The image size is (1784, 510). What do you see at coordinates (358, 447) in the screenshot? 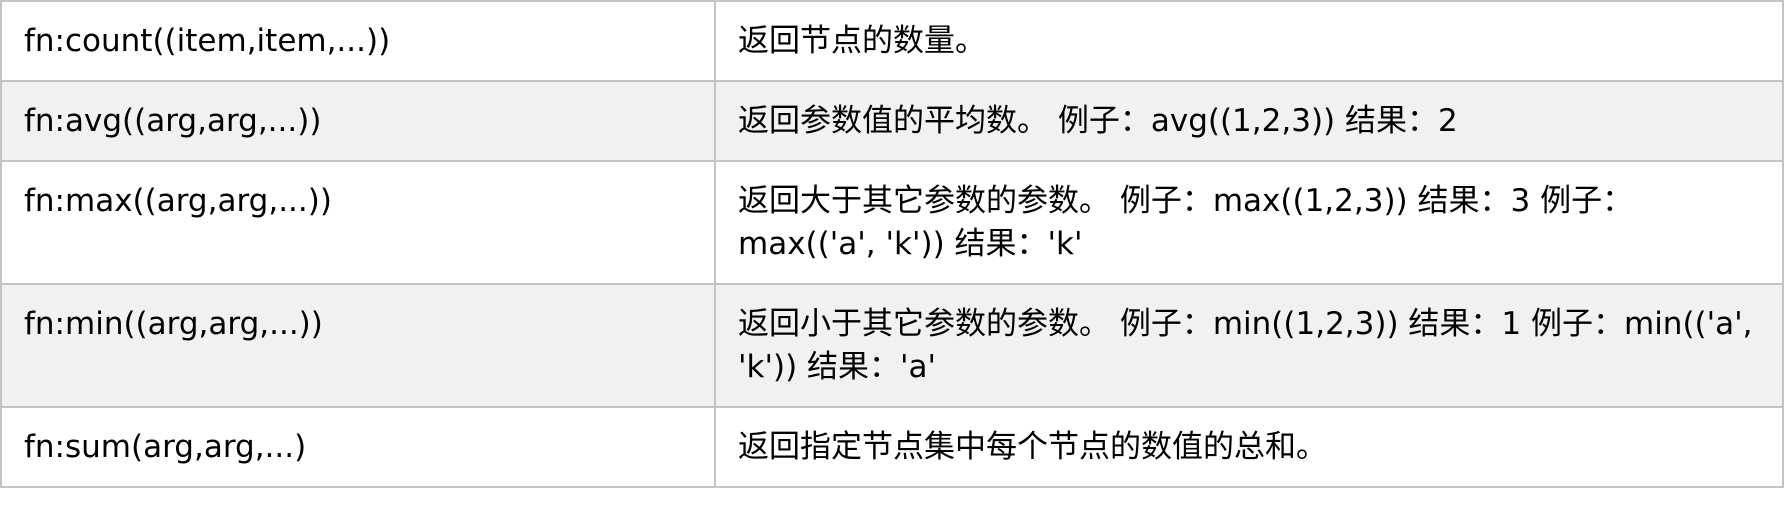
I see `function-signature-cell: fn:sum(arg,arg,...)` at bounding box center [358, 447].